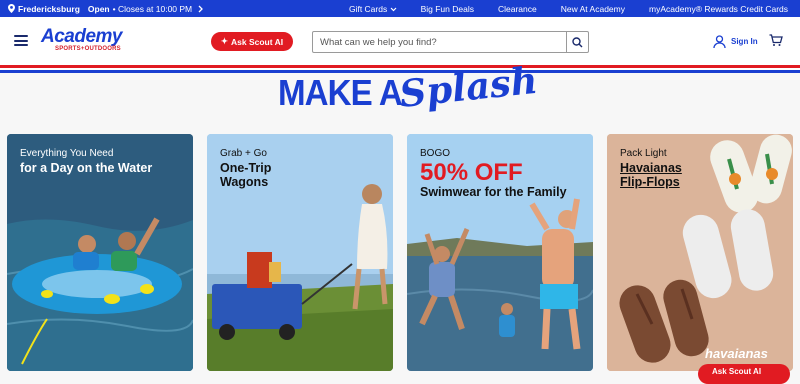 This screenshot has height=384, width=800. I want to click on promo-card-wagons: Grab + Go One-Trip Wagons, so click(300, 252).